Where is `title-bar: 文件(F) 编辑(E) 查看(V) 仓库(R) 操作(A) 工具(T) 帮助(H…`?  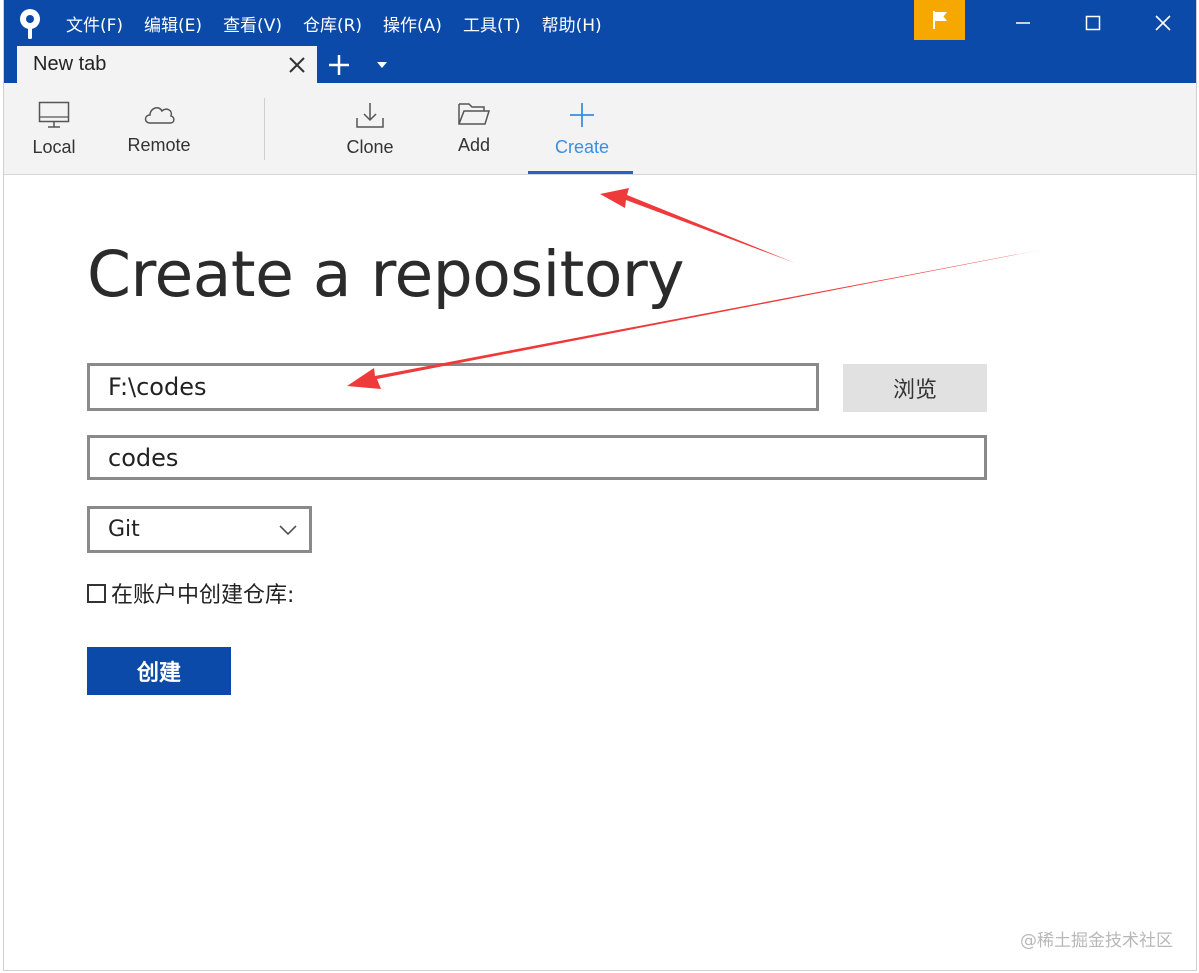
title-bar: 文件(F) 编辑(E) 查看(V) 仓库(R) 操作(A) 工具(T) 帮助(H… is located at coordinates (600, 41).